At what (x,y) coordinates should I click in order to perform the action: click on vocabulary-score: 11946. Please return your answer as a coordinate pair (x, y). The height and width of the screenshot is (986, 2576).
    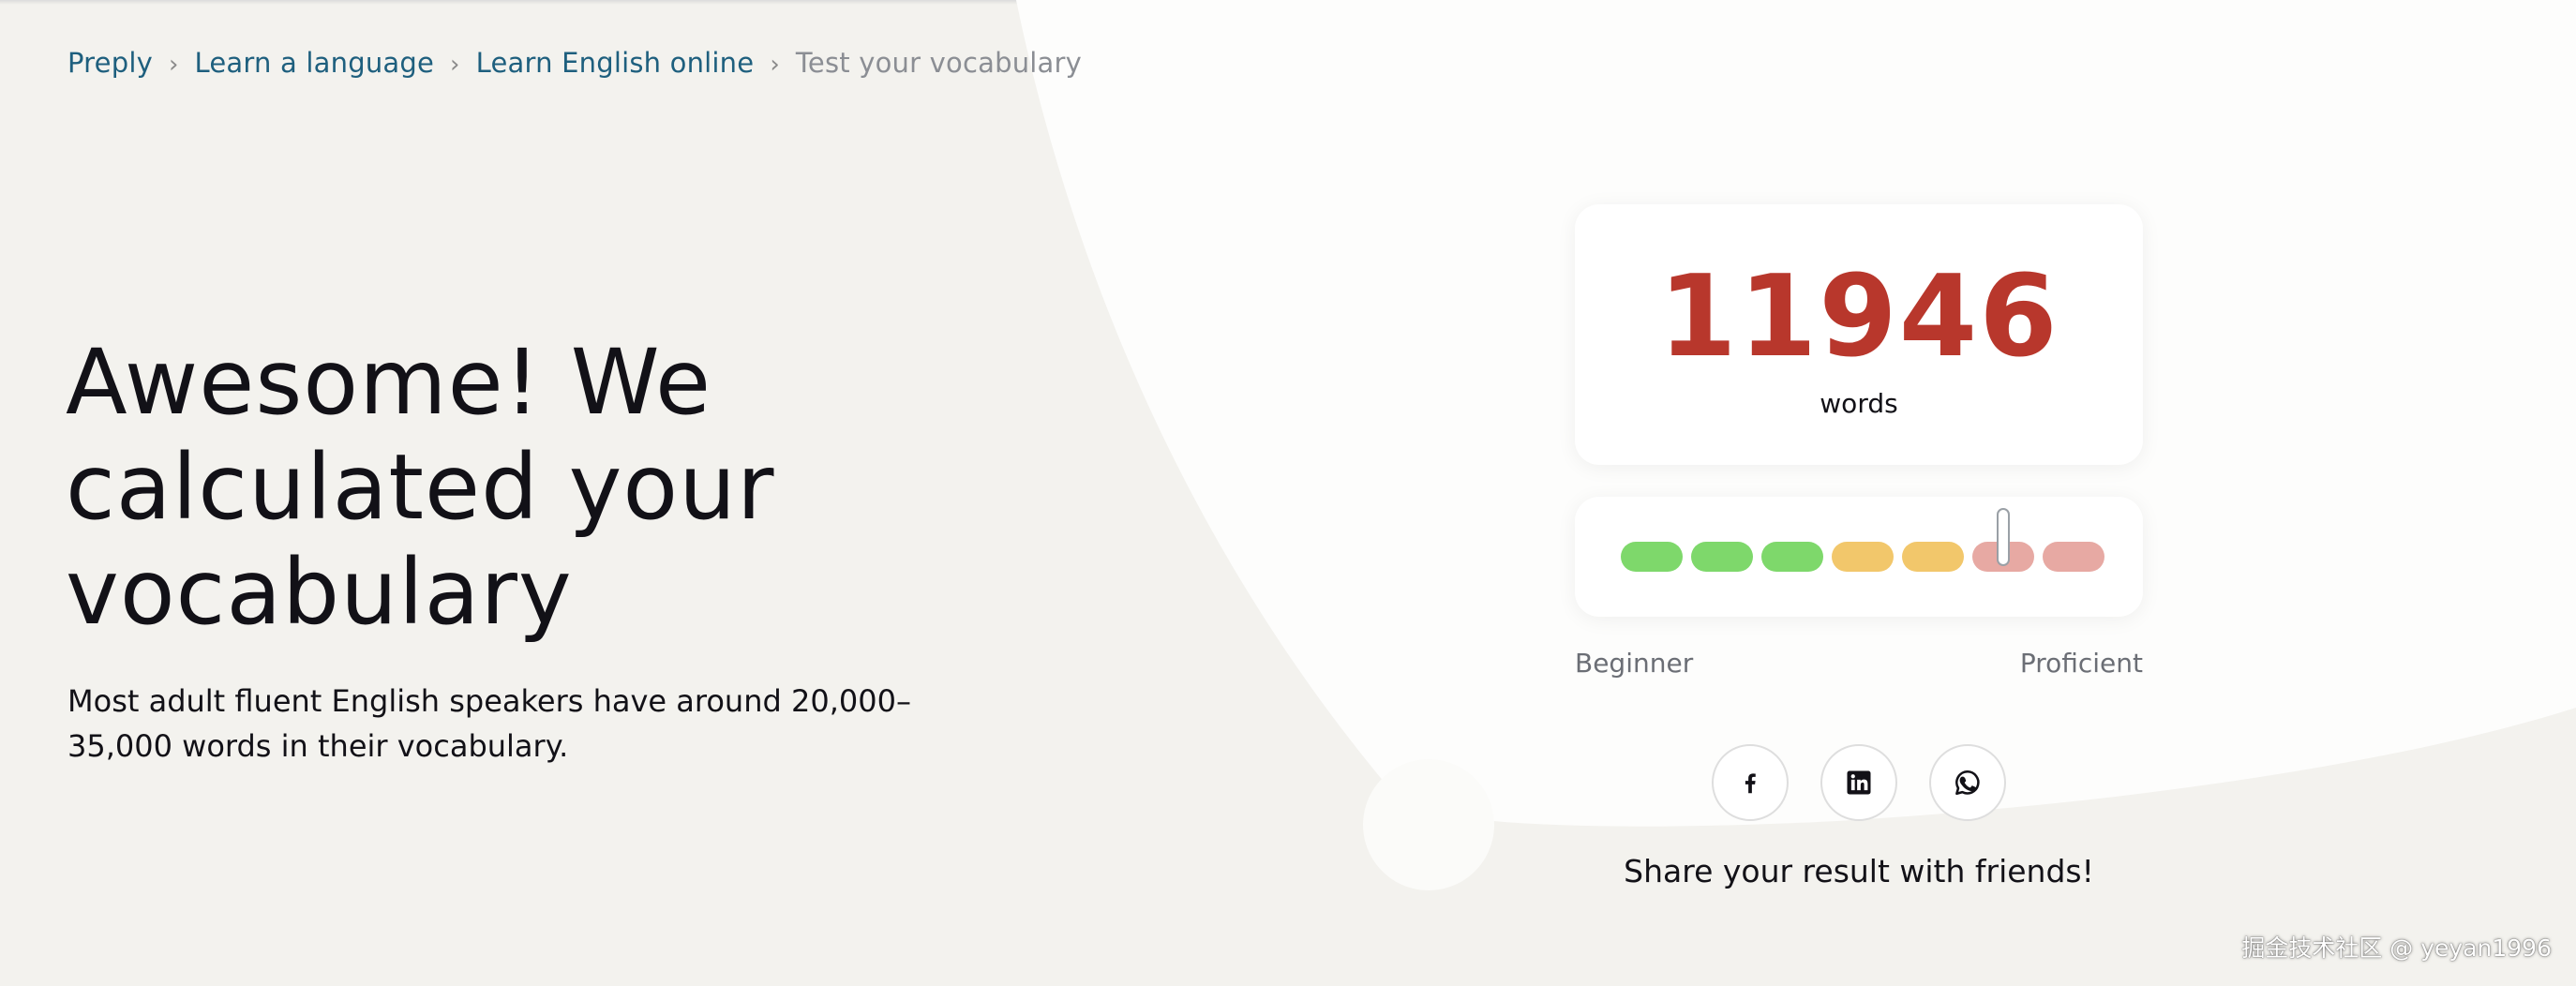
    Looking at the image, I should click on (1859, 317).